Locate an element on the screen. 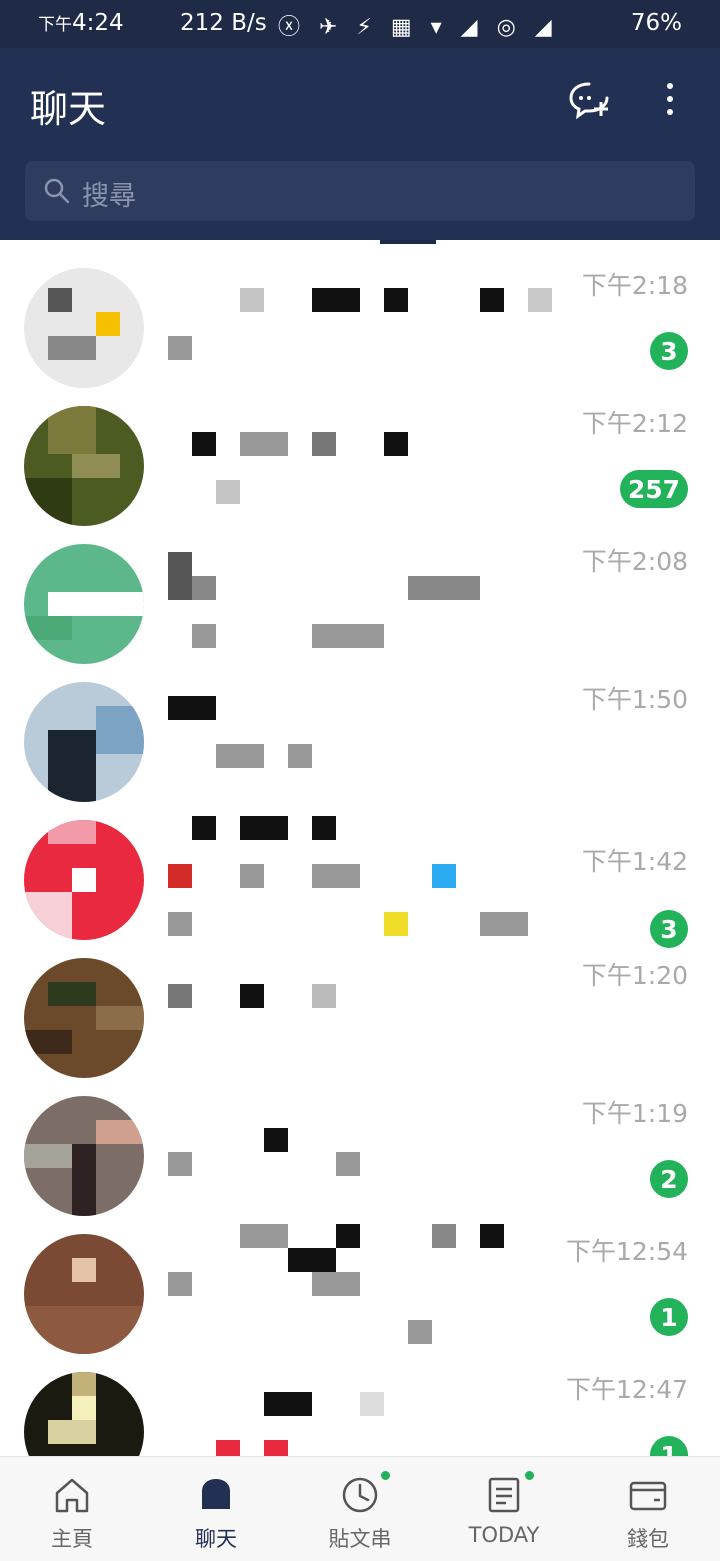  page-title: 聊天 is located at coordinates (68, 109).